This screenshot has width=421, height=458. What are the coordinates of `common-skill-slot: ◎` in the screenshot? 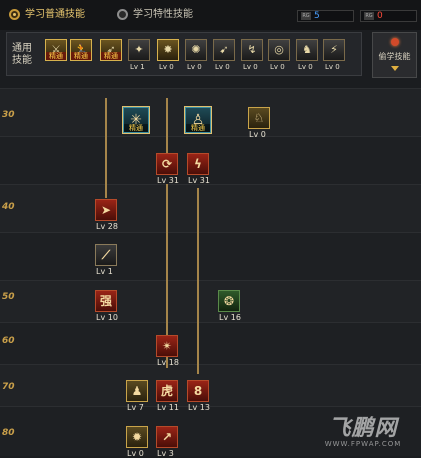 It's located at (279, 50).